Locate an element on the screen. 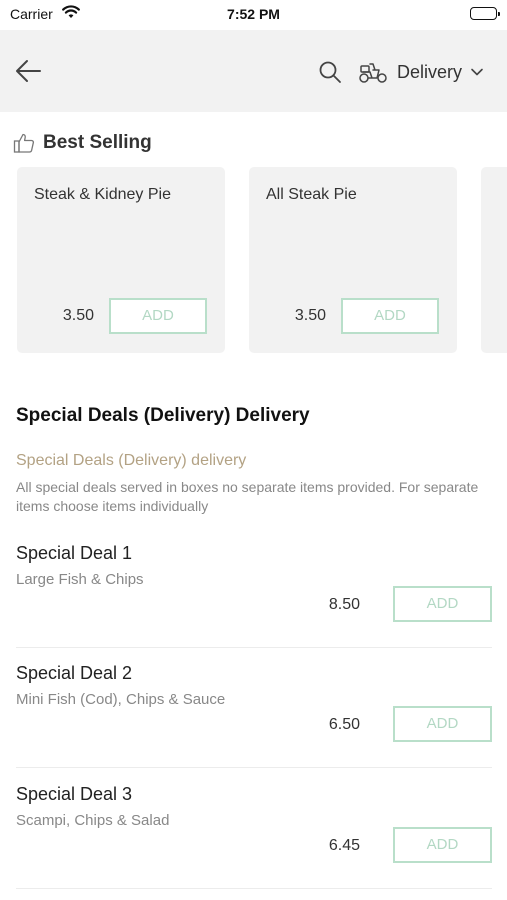  best-selling-title: Best Selling is located at coordinates (97, 142).